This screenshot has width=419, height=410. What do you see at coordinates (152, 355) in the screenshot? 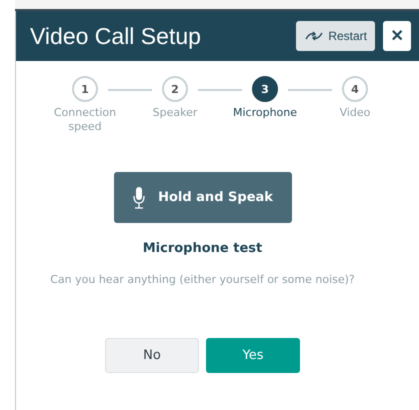
I see `decline-button: No` at bounding box center [152, 355].